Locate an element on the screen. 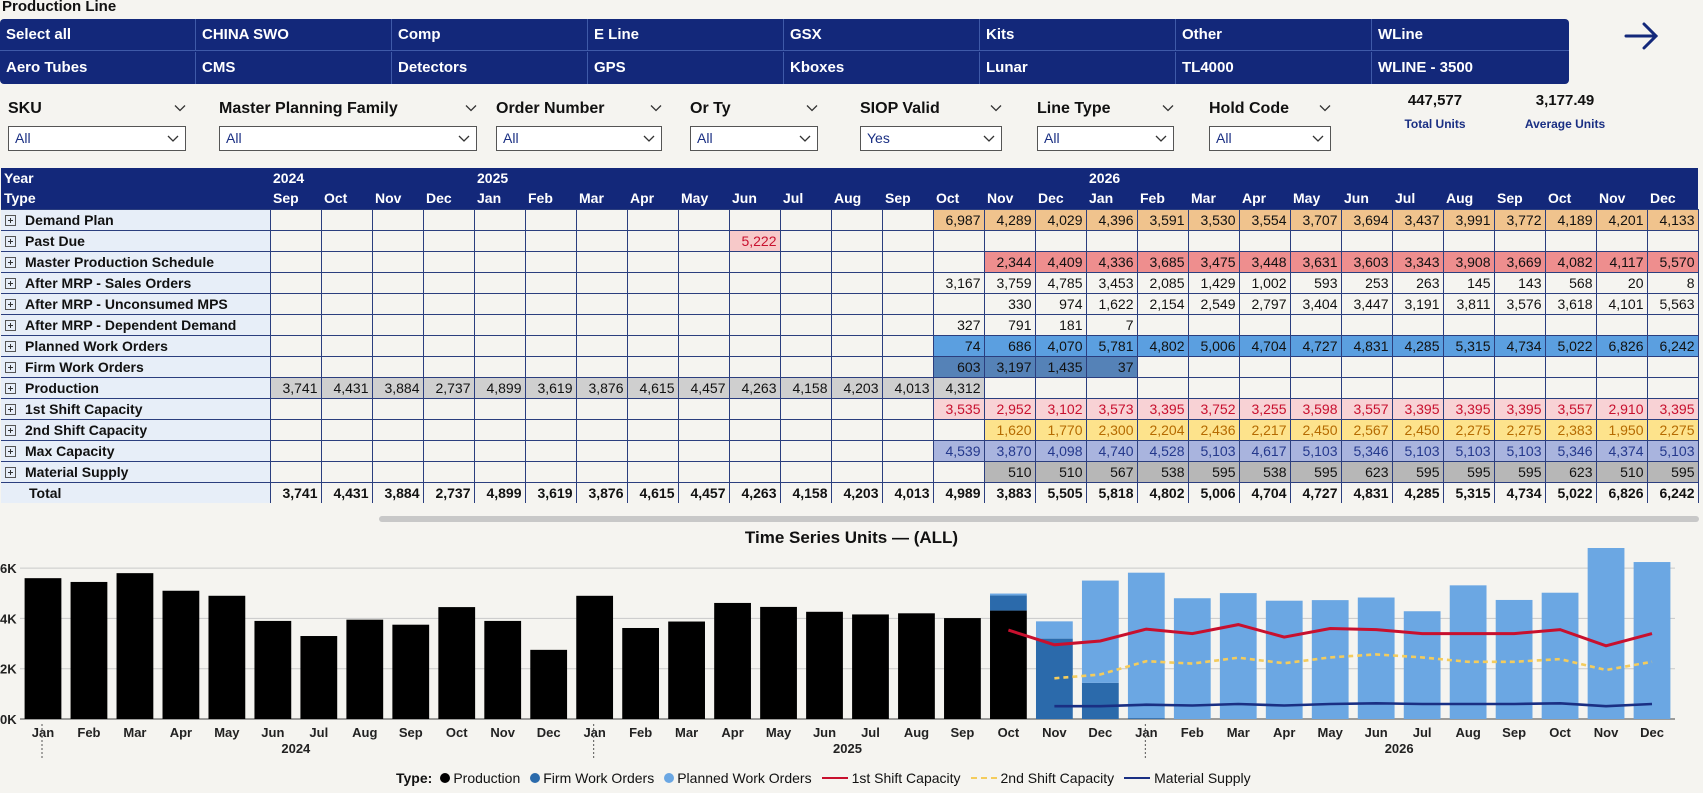  slicer-item: Comp is located at coordinates (490, 35).